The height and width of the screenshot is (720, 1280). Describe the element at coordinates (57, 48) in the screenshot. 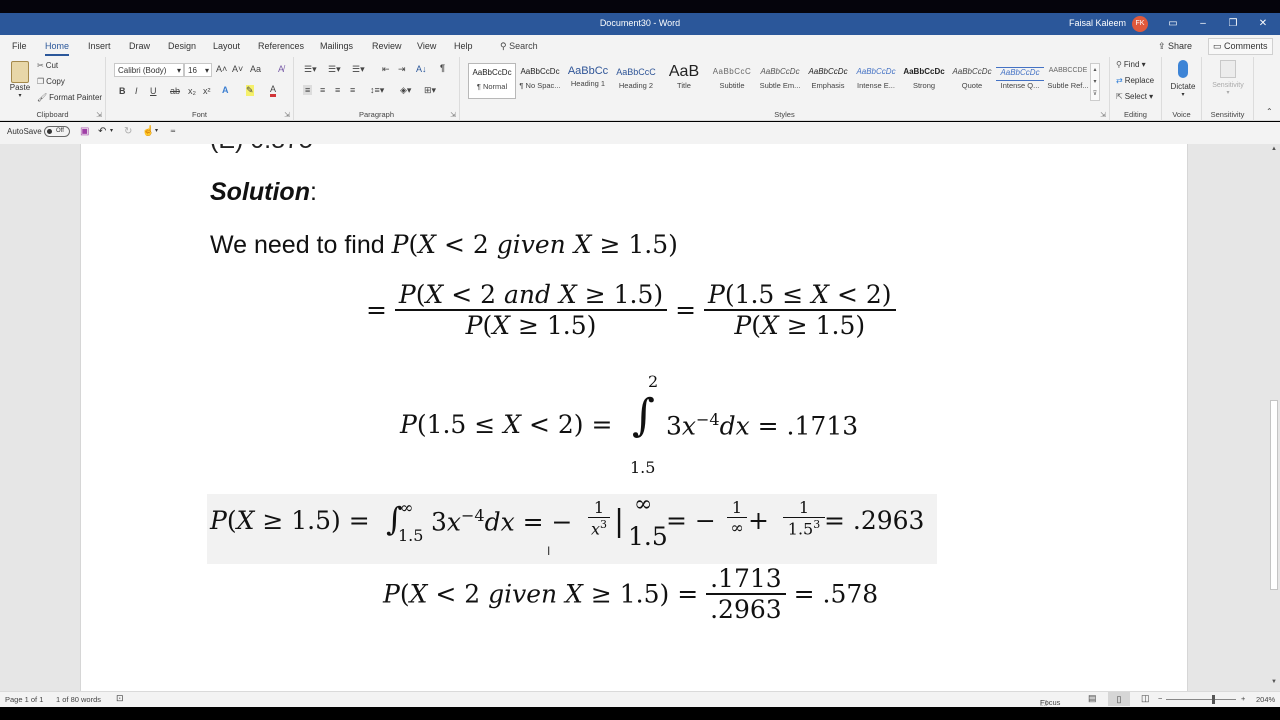

I see `tab-home: Home` at that location.